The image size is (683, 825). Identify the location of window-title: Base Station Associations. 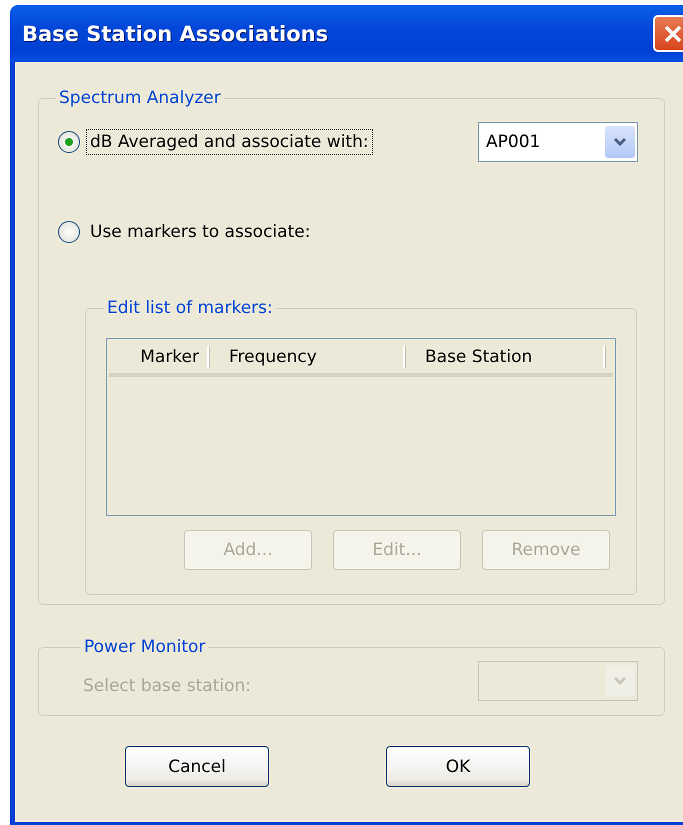
(175, 34).